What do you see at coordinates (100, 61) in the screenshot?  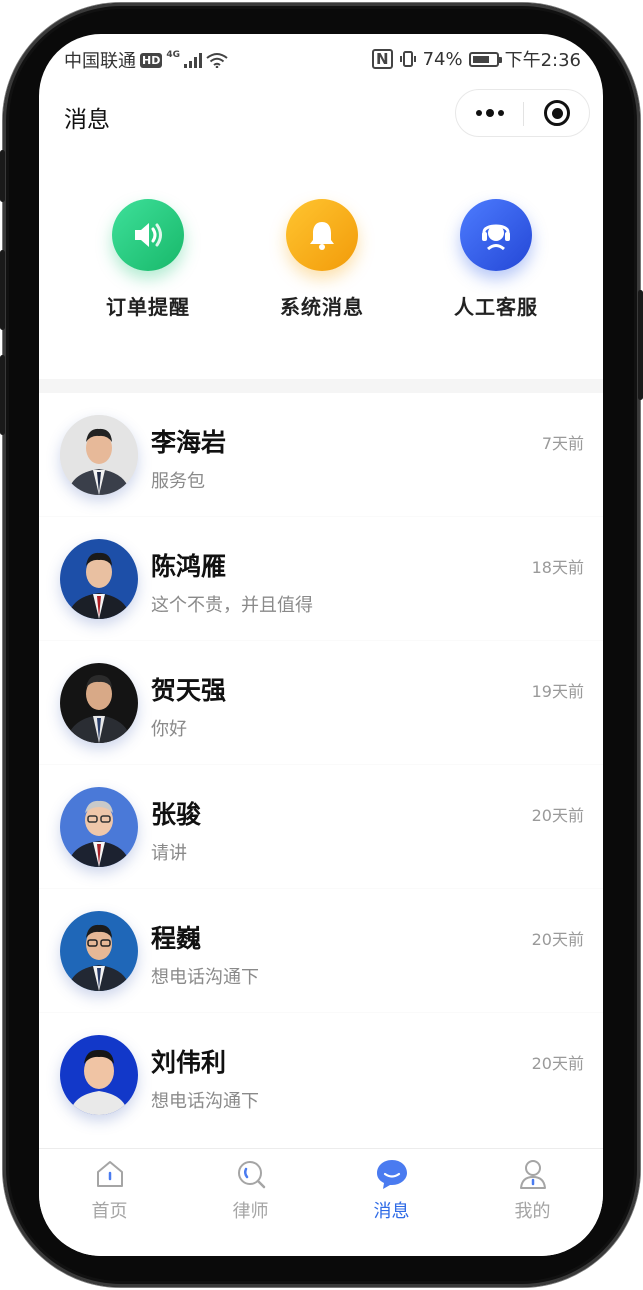 I see `carrier-label: 中国联通` at bounding box center [100, 61].